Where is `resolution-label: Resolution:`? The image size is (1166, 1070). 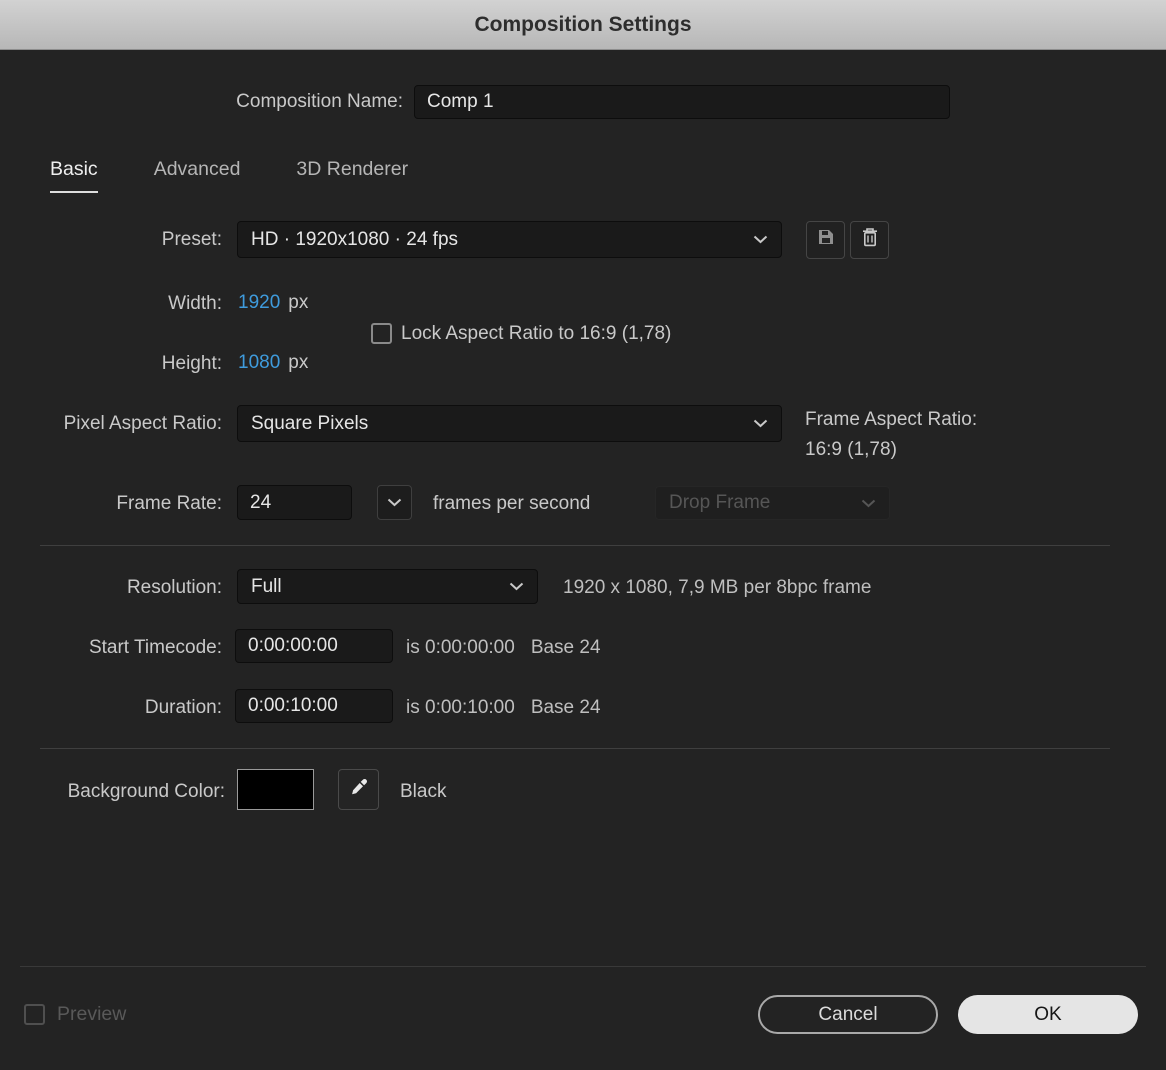 resolution-label: Resolution: is located at coordinates (174, 587).